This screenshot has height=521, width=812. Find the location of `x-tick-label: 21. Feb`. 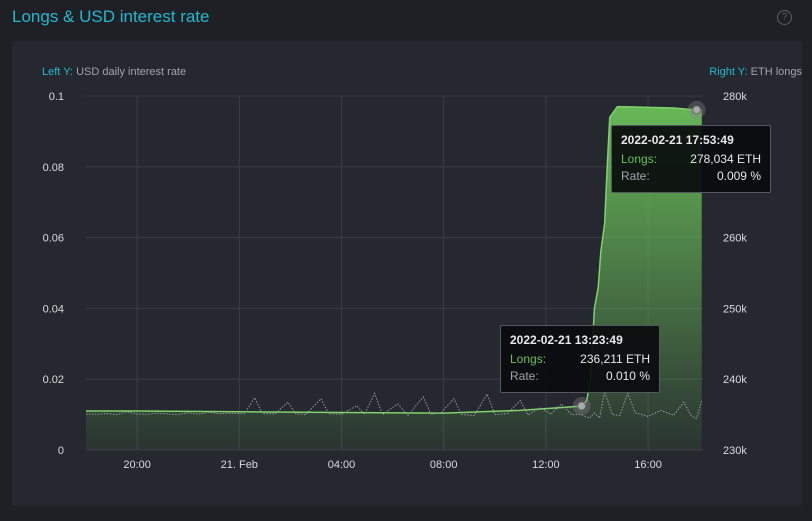

x-tick-label: 21. Feb is located at coordinates (239, 465).